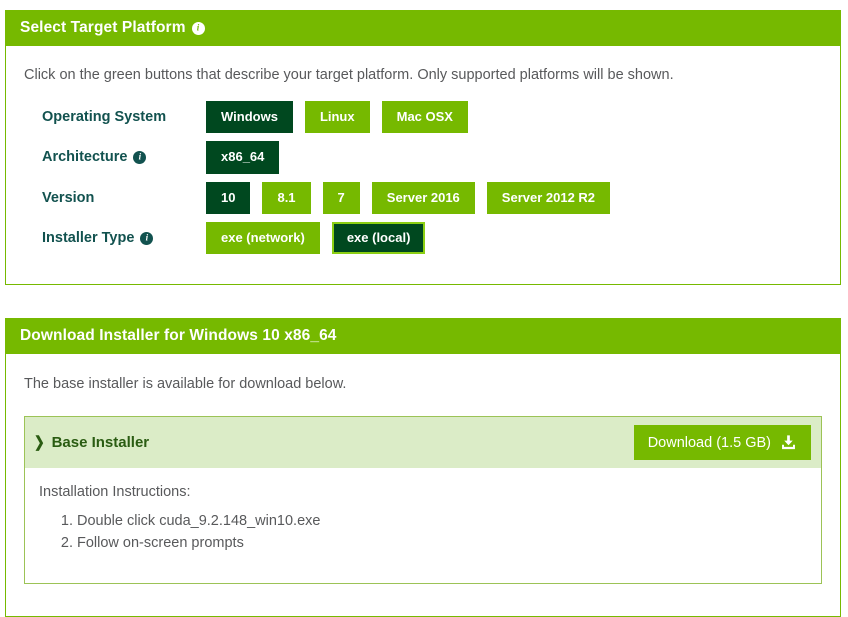  Describe the element at coordinates (337, 117) in the screenshot. I see `os-button-linux: Linux` at that location.